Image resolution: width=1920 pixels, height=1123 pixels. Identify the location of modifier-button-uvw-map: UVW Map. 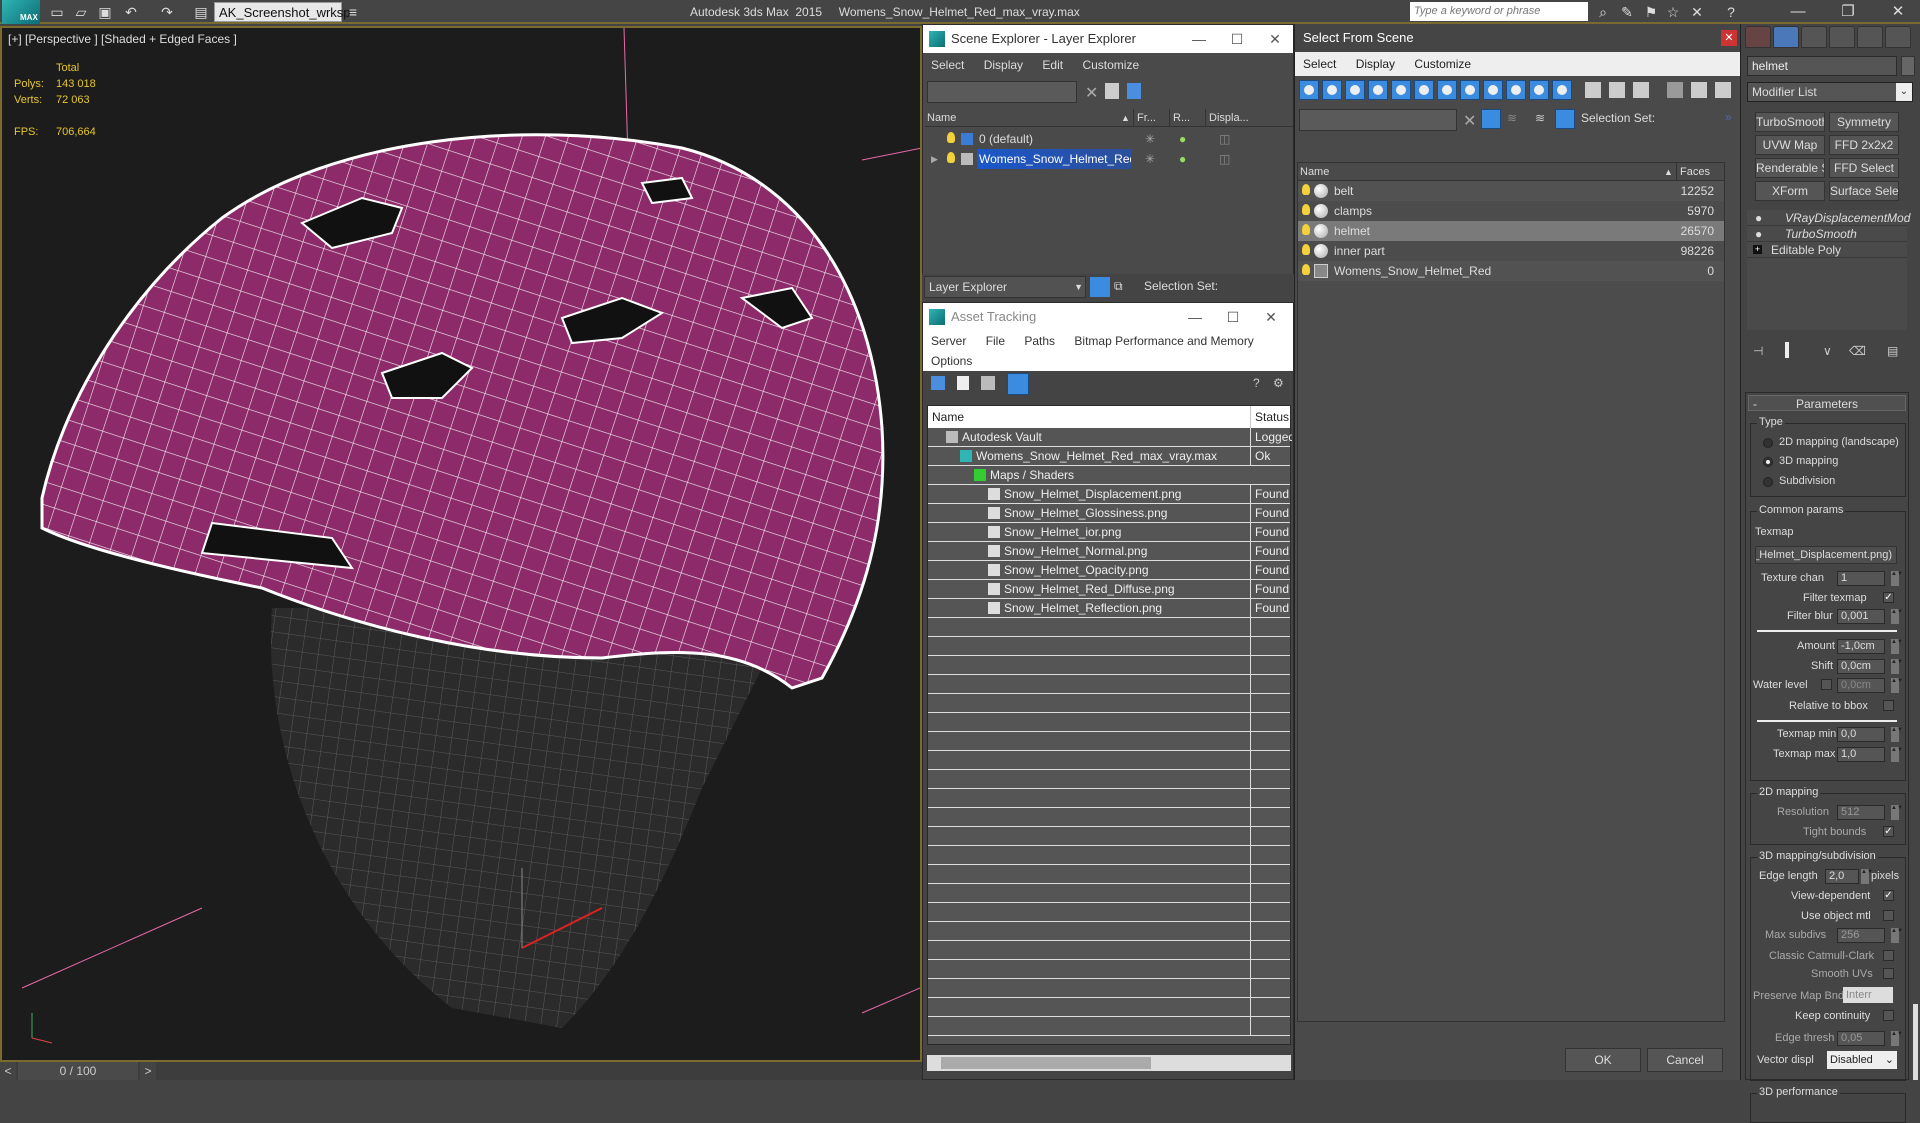
(1790, 145).